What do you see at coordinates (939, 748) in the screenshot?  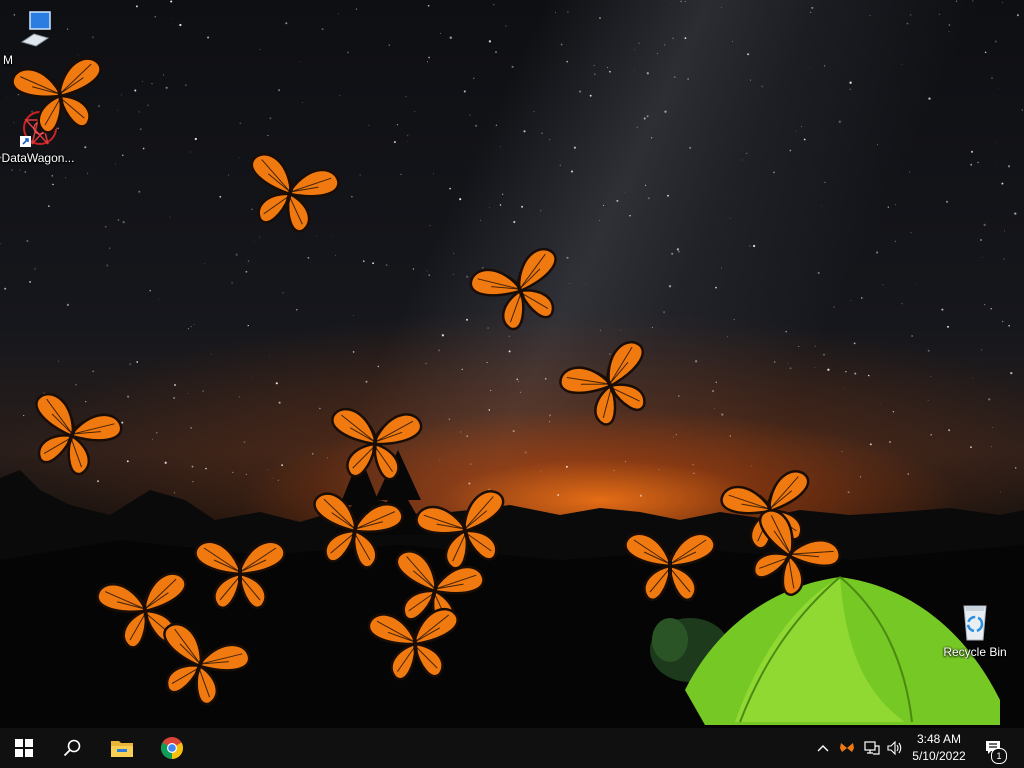 I see `clock-button: 3:48 AM 5/10/2022` at bounding box center [939, 748].